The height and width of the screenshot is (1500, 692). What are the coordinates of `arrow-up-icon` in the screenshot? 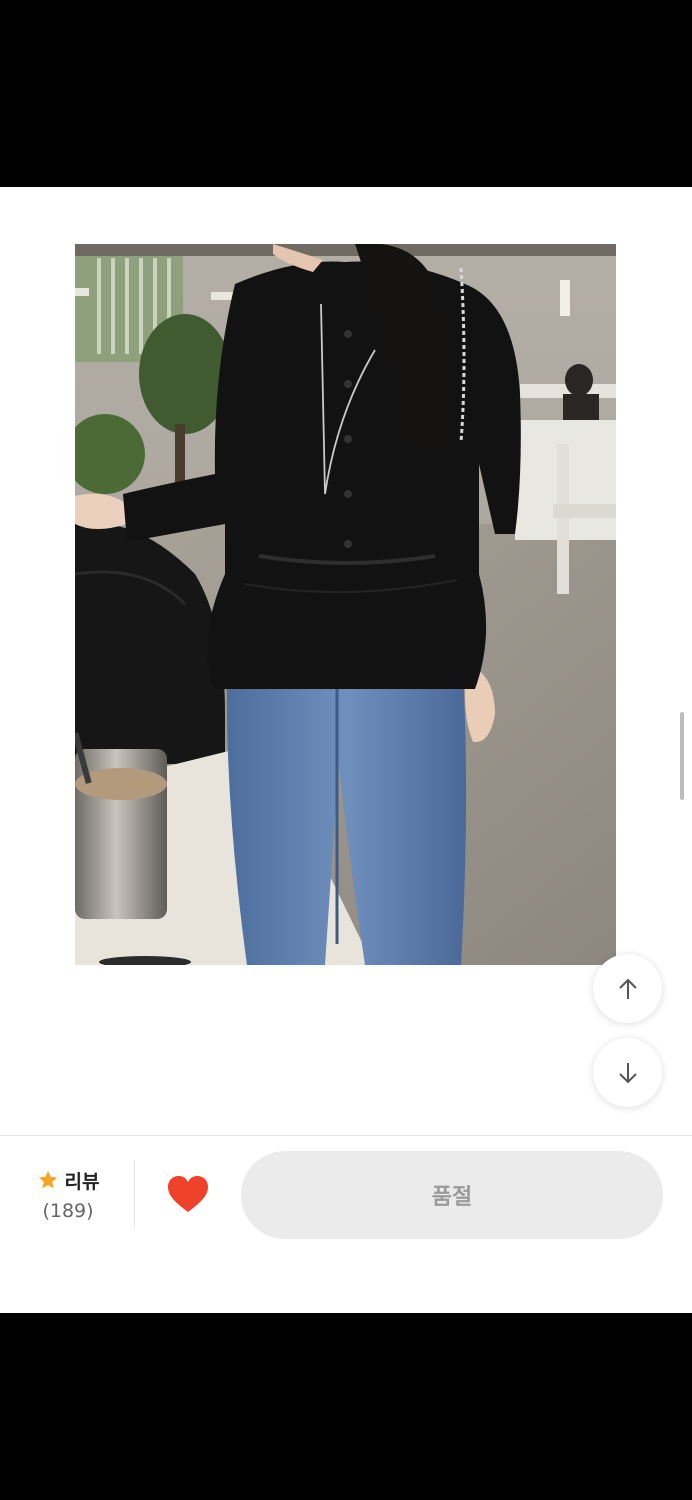 It's located at (627, 988).